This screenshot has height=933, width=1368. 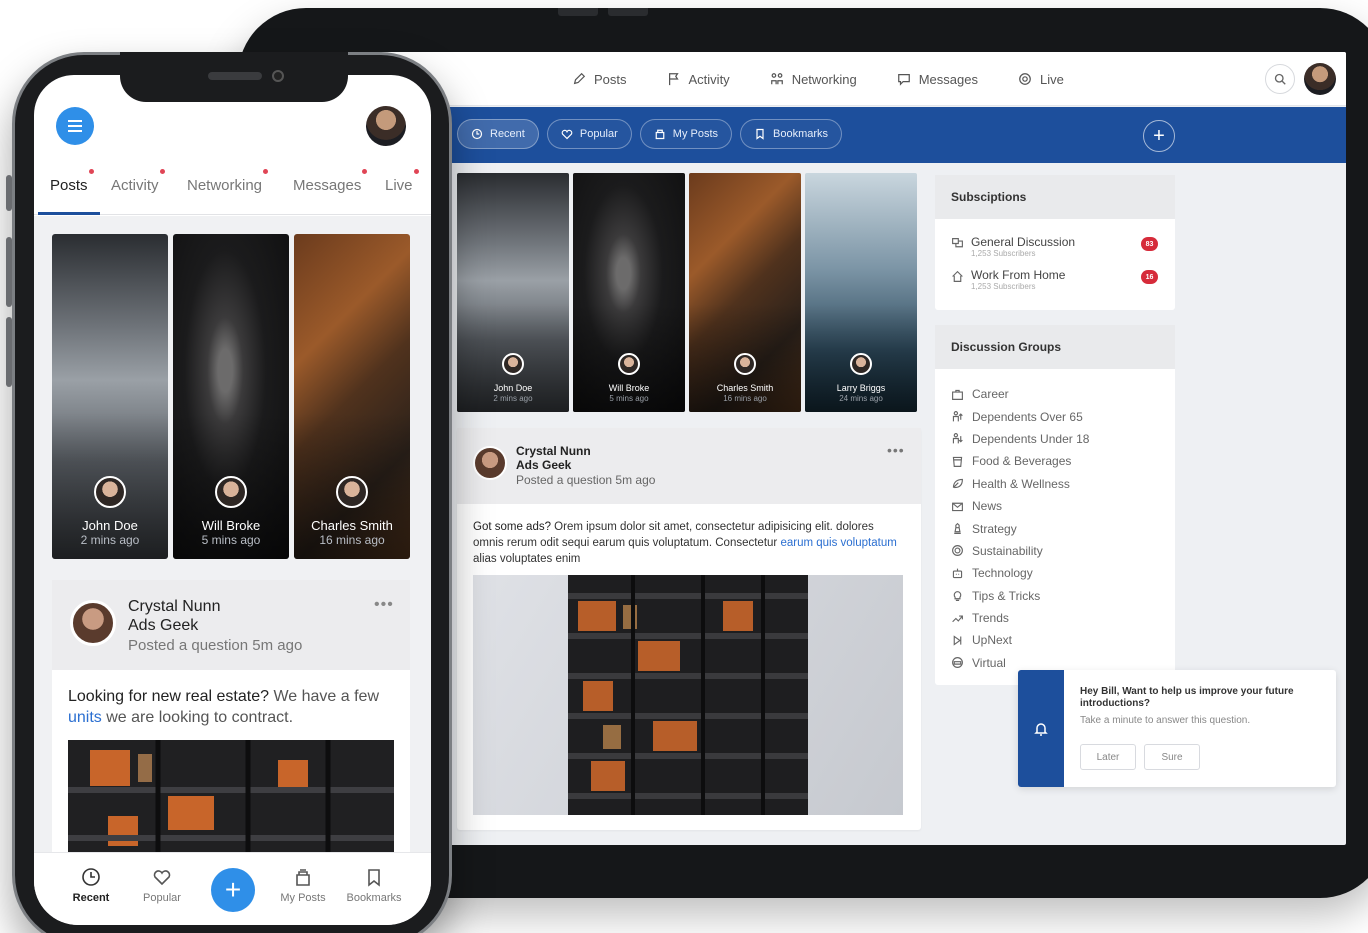 What do you see at coordinates (957, 438) in the screenshot?
I see `person-down-icon` at bounding box center [957, 438].